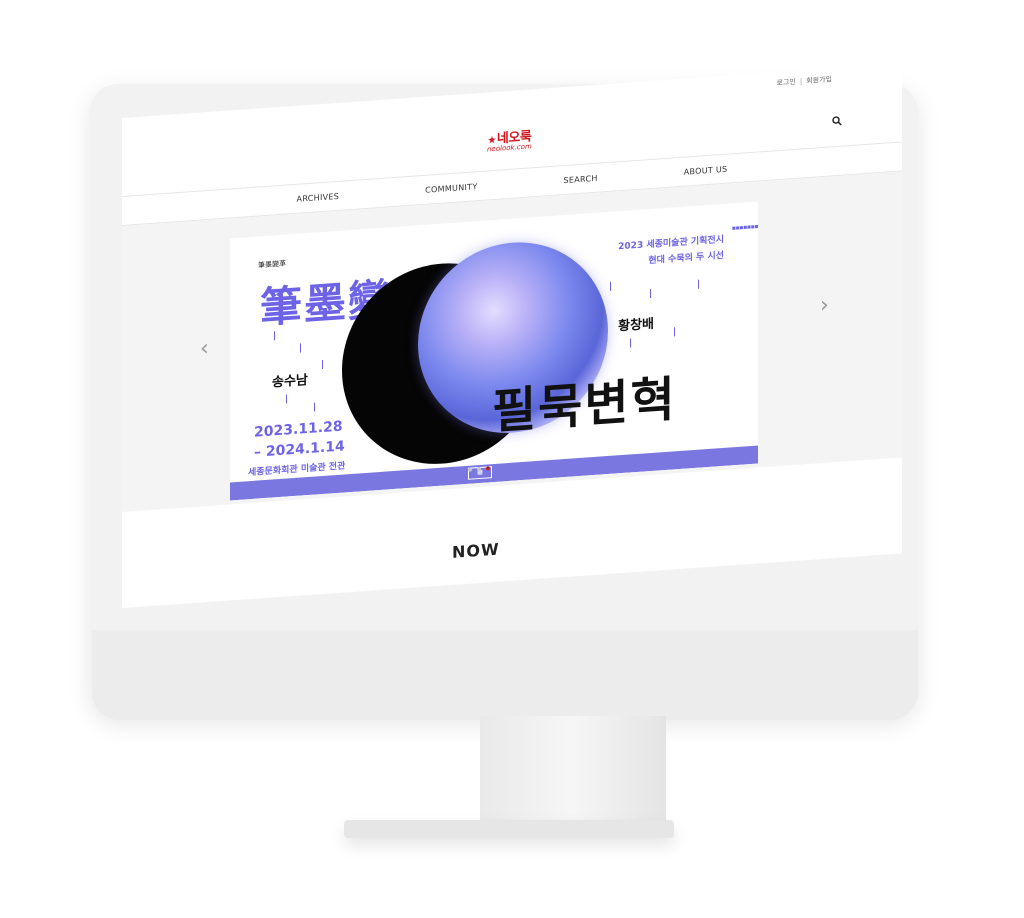 The image size is (1024, 918). Describe the element at coordinates (745, 225) in the screenshot. I see `banner-side-credits: ■■■■■■■■■■■■■■■■■■■■` at that location.